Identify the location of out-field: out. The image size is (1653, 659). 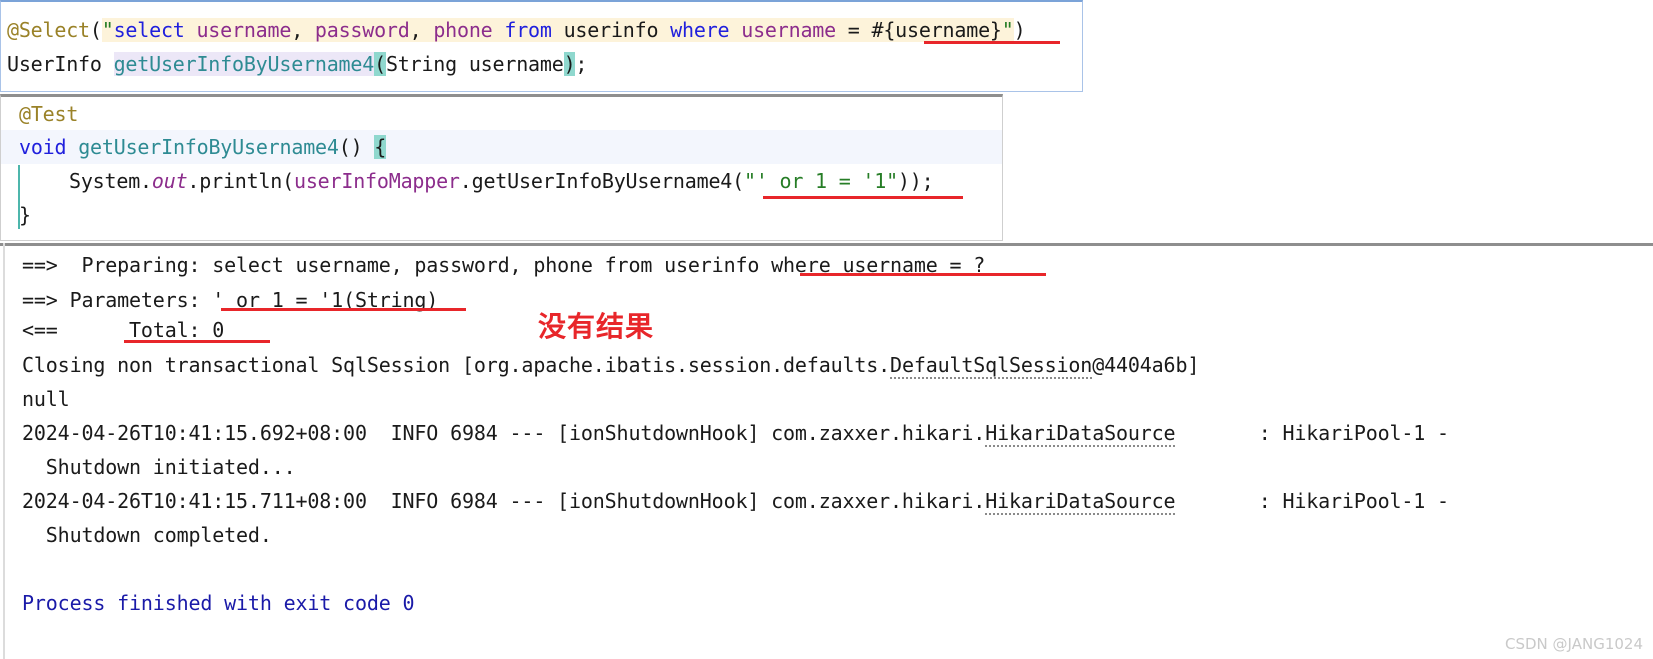
(169, 181).